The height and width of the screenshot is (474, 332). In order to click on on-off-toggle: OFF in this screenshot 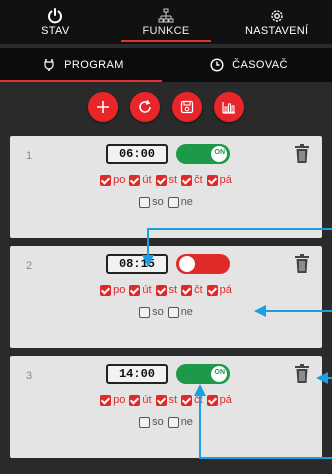, I will do `click(203, 264)`.